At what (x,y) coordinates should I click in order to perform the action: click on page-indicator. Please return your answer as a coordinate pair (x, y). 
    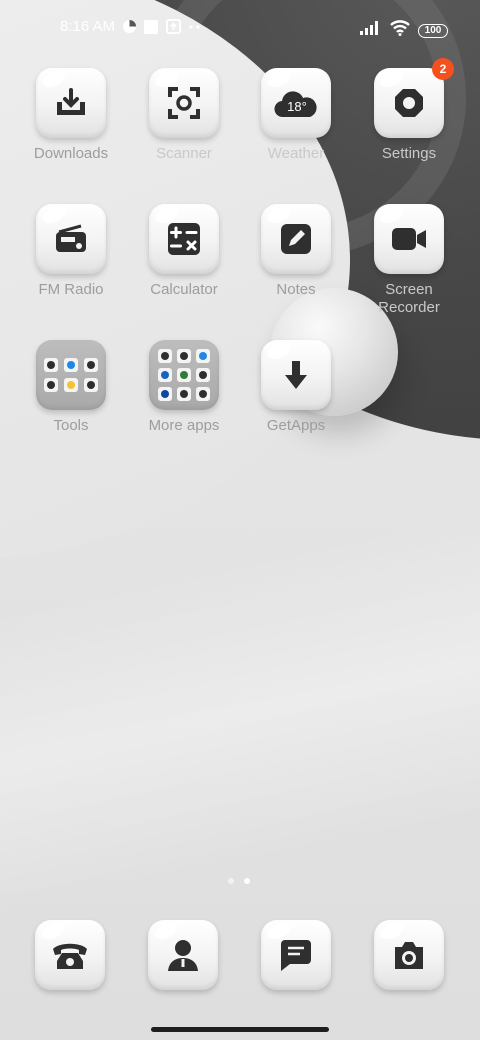
    Looking at the image, I should click on (239, 881).